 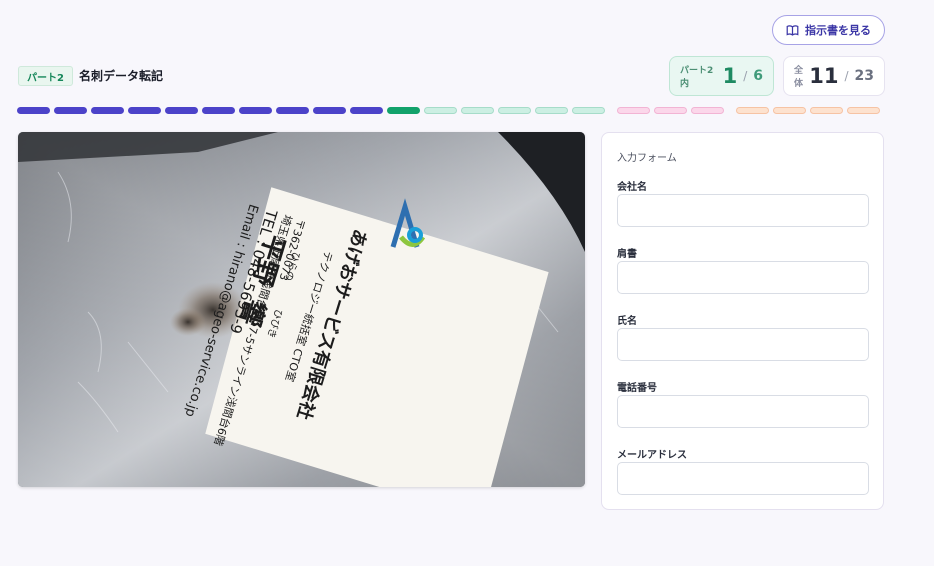 I want to click on part-counter: パート2内 1 / 6, so click(x=721, y=76).